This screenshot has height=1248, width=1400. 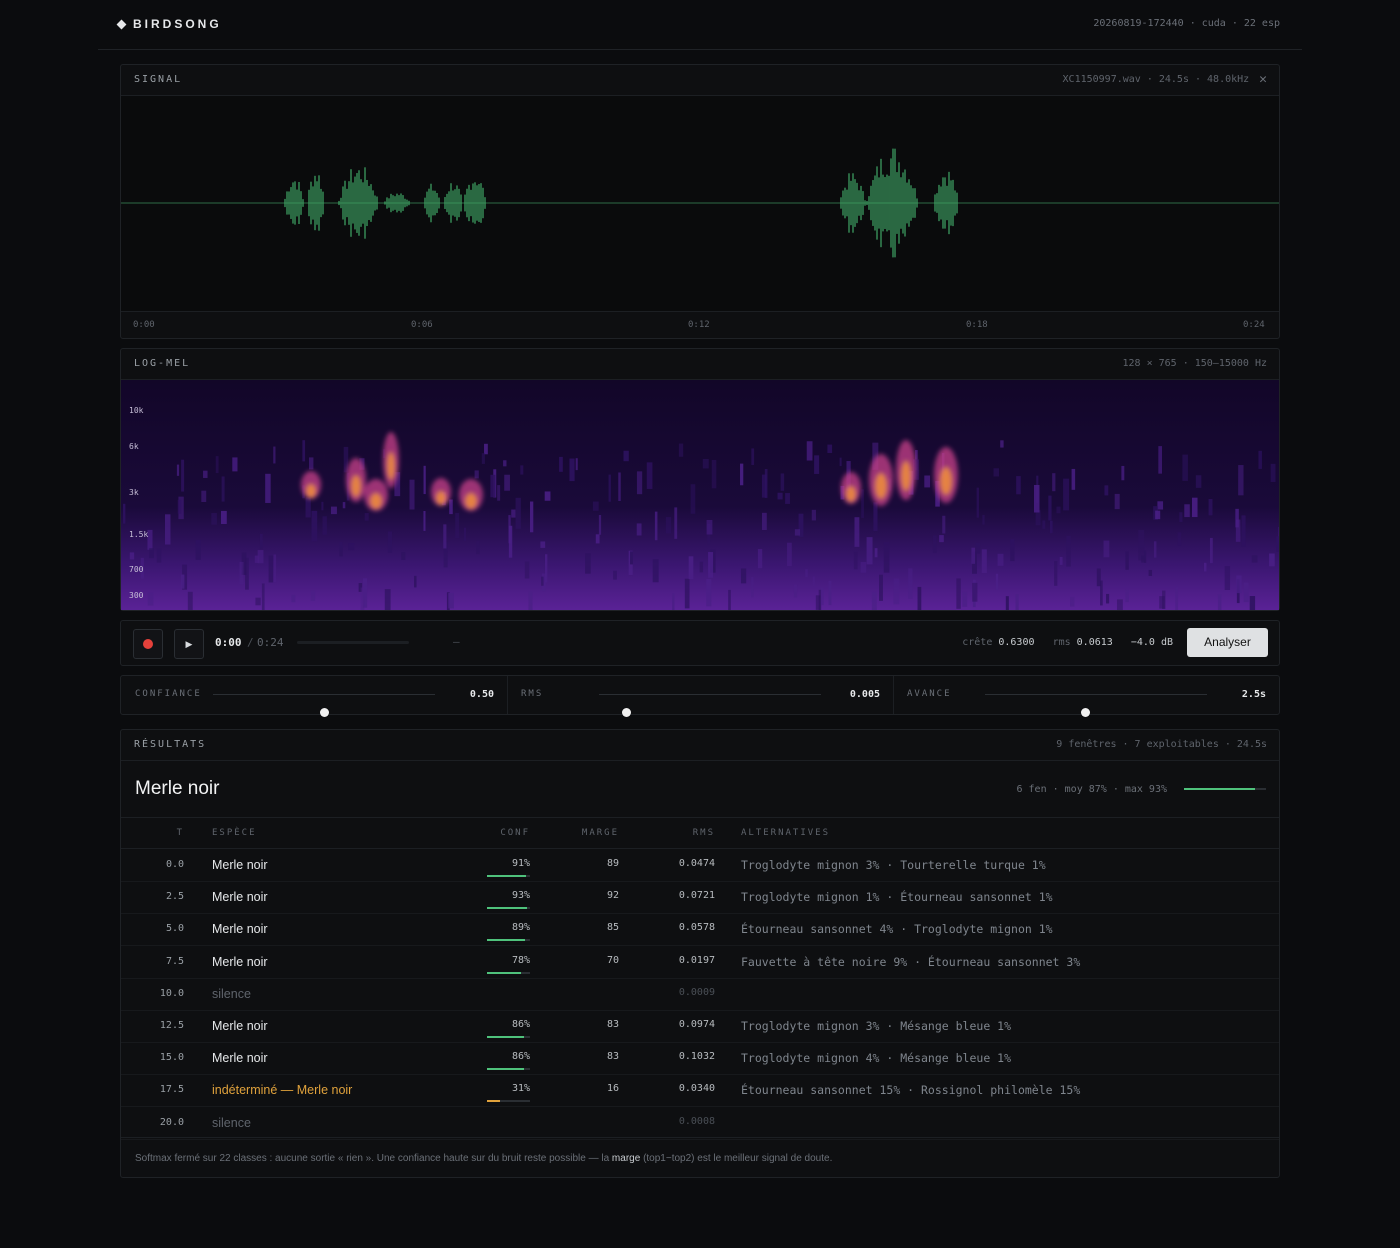 What do you see at coordinates (520, 863) in the screenshot?
I see `row-confidence: 91%` at bounding box center [520, 863].